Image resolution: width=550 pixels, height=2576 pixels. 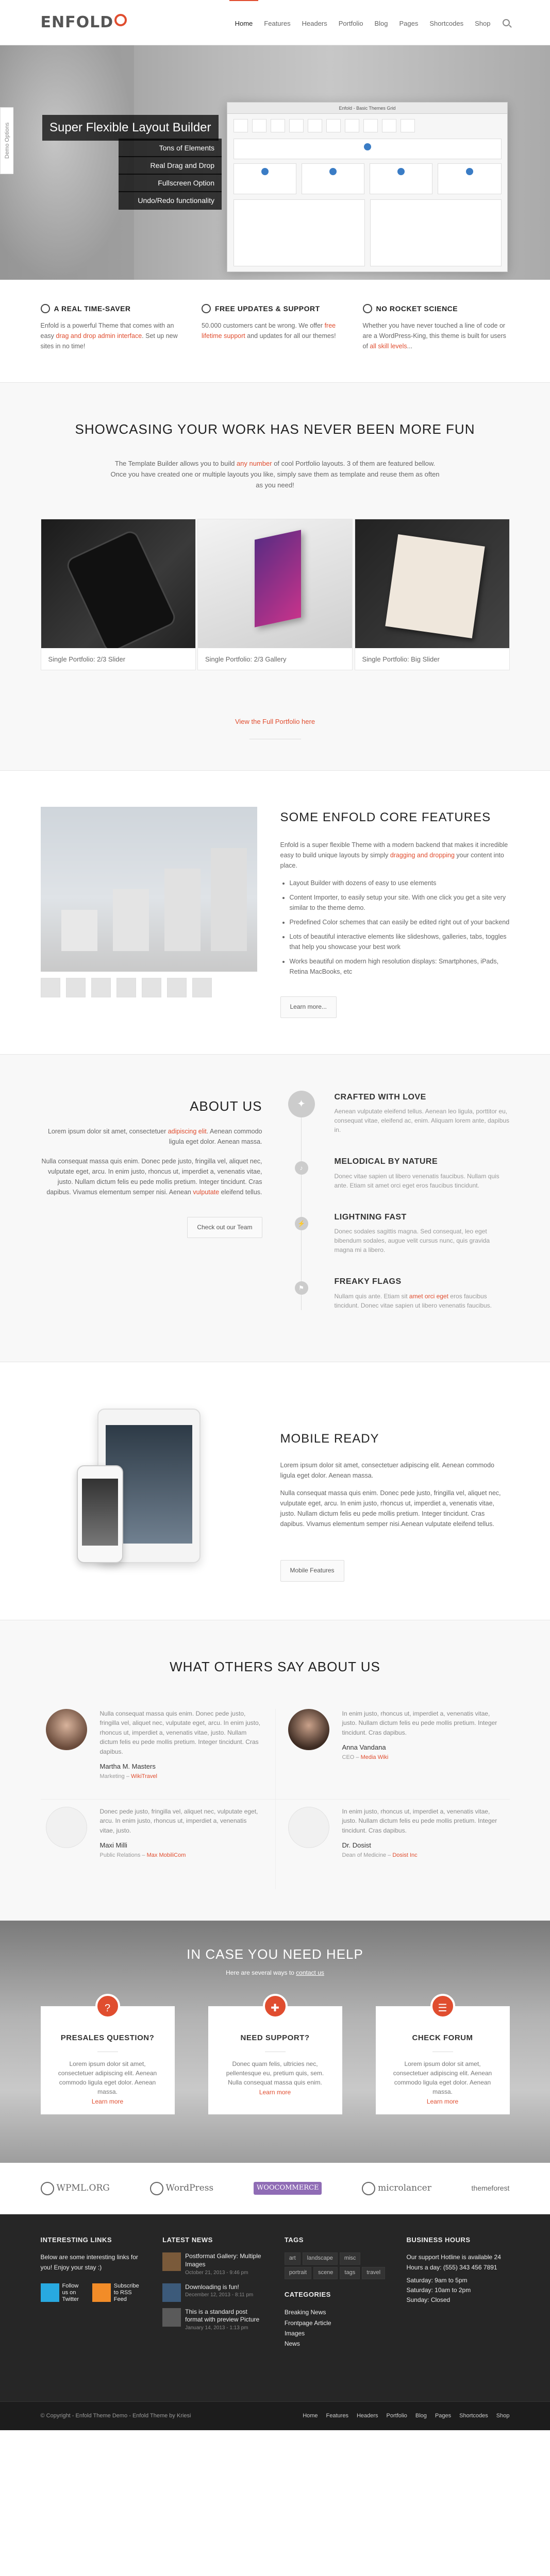 I want to click on demo-options-tab: Demo Options, so click(x=6, y=140).